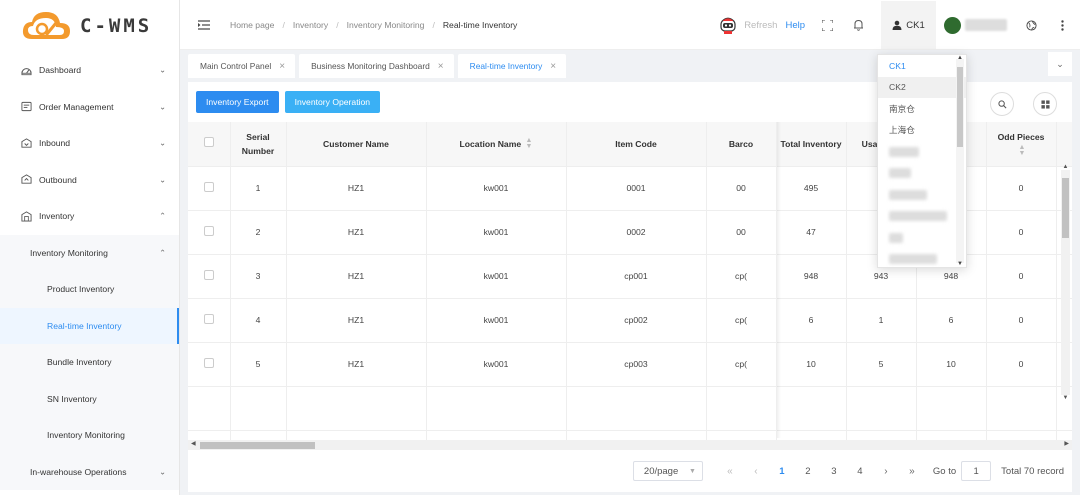 The image size is (1080, 495). What do you see at coordinates (386, 25) in the screenshot?
I see `breadcrumb-inventory-monitoring: Inventory Monitoring` at bounding box center [386, 25].